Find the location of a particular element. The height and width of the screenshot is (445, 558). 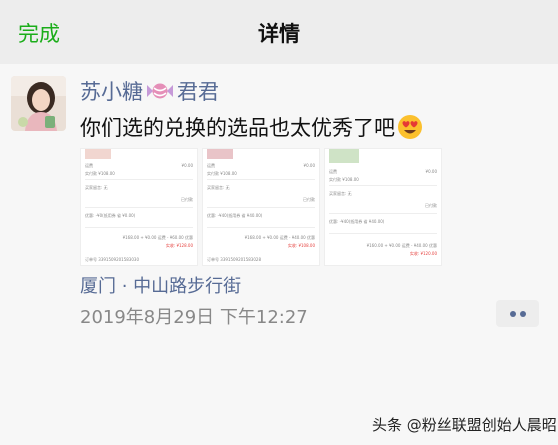

avatar-photo-icon is located at coordinates (38, 103).